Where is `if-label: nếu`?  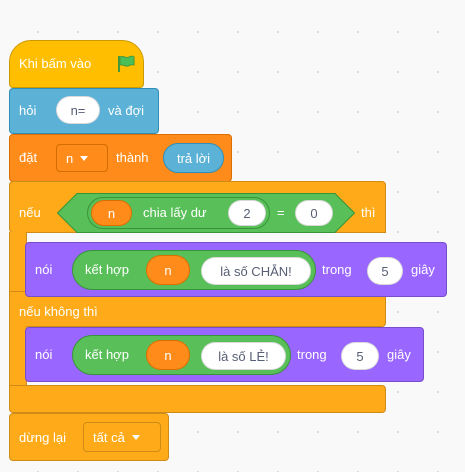
if-label: nếu is located at coordinates (30, 212).